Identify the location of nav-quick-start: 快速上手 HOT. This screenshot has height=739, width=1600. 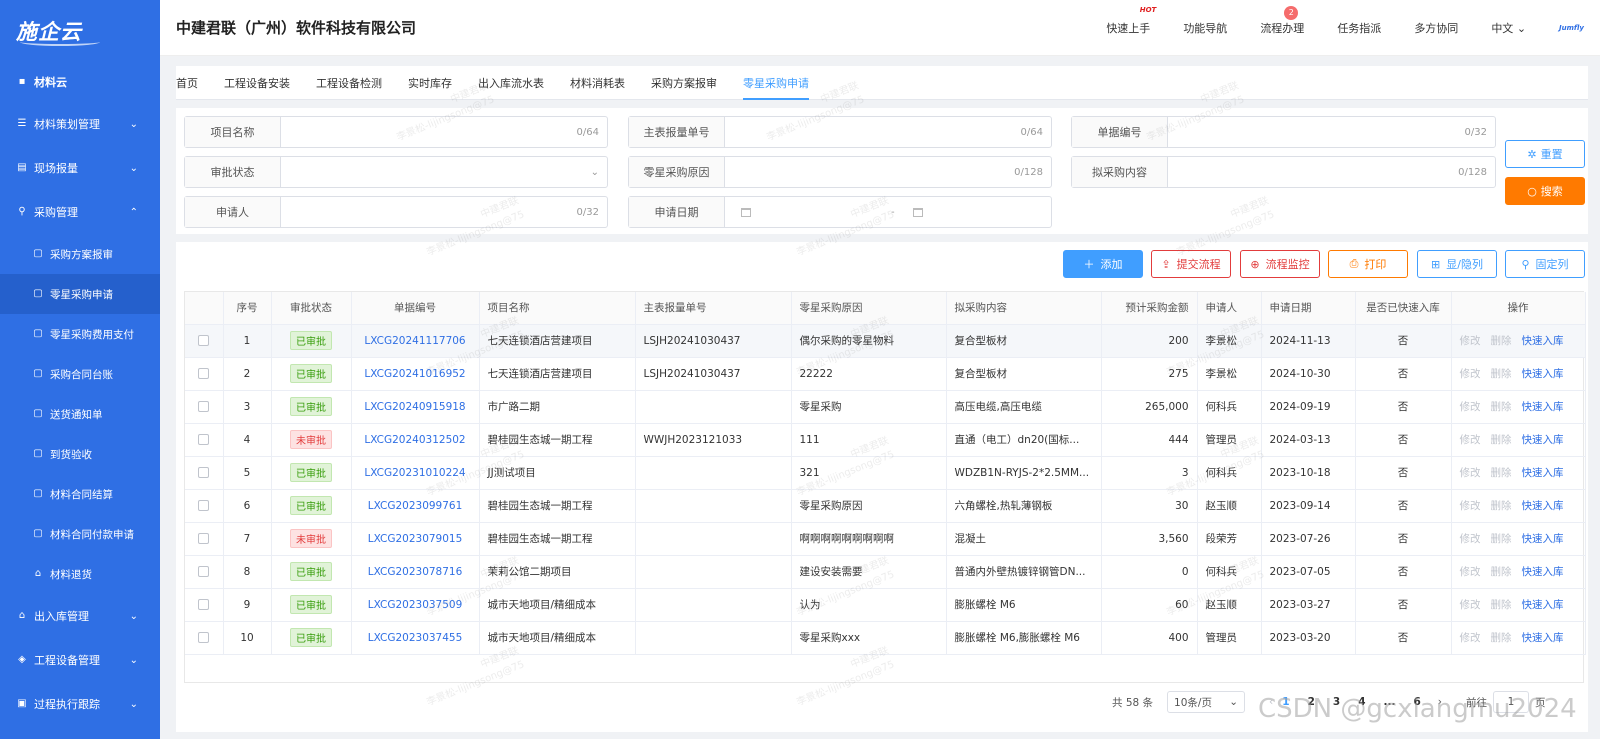
(1131, 21).